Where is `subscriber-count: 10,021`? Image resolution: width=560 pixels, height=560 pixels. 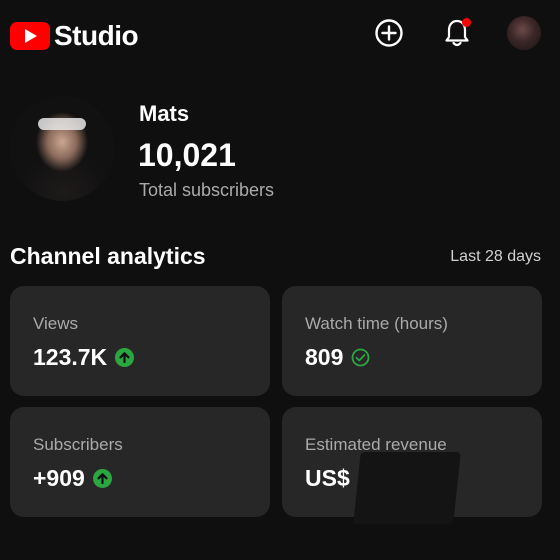 subscriber-count: 10,021 is located at coordinates (187, 155).